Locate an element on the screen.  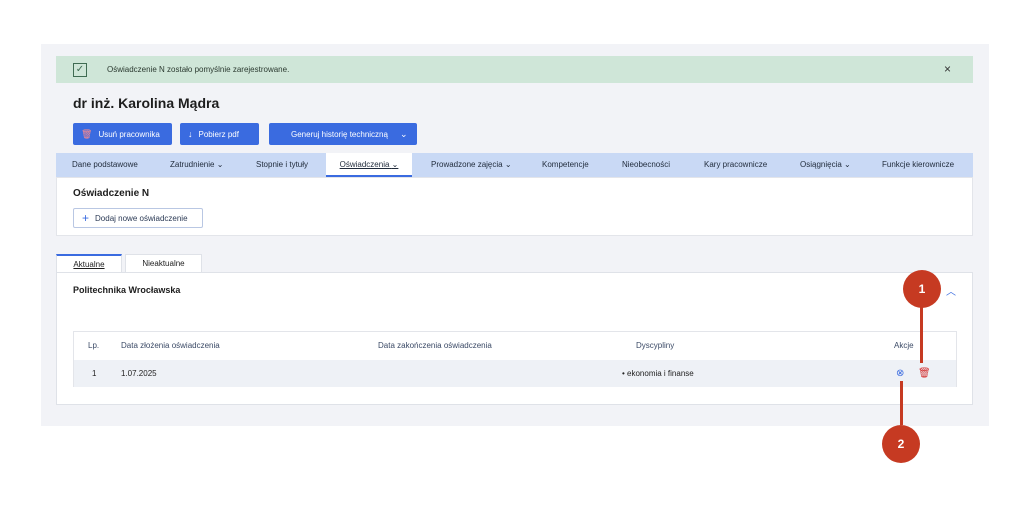
add-statement-button: + Dodaj nowe oświadczenie is located at coordinates (138, 218).